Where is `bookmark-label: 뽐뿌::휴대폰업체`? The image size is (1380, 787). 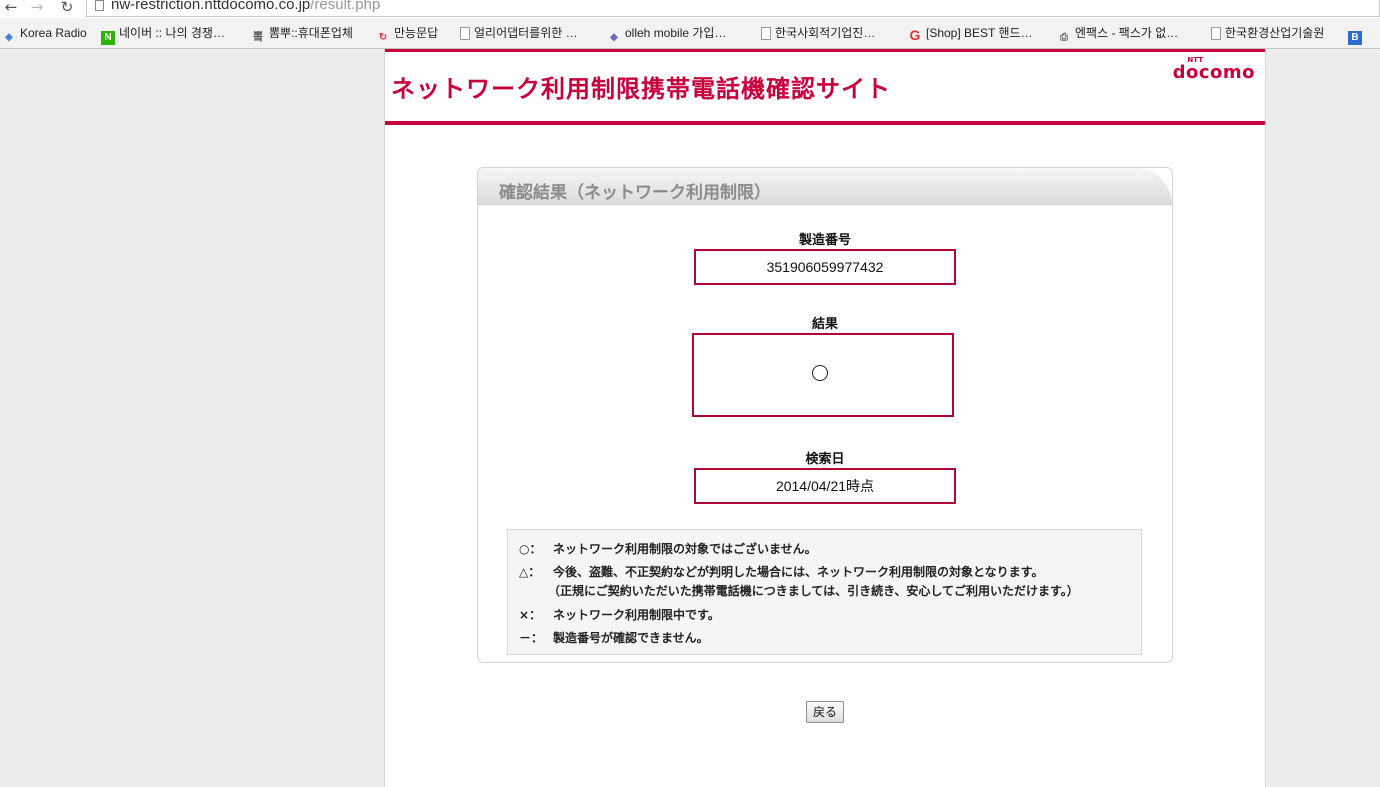 bookmark-label: 뽐뿌::휴대폰업체 is located at coordinates (311, 33).